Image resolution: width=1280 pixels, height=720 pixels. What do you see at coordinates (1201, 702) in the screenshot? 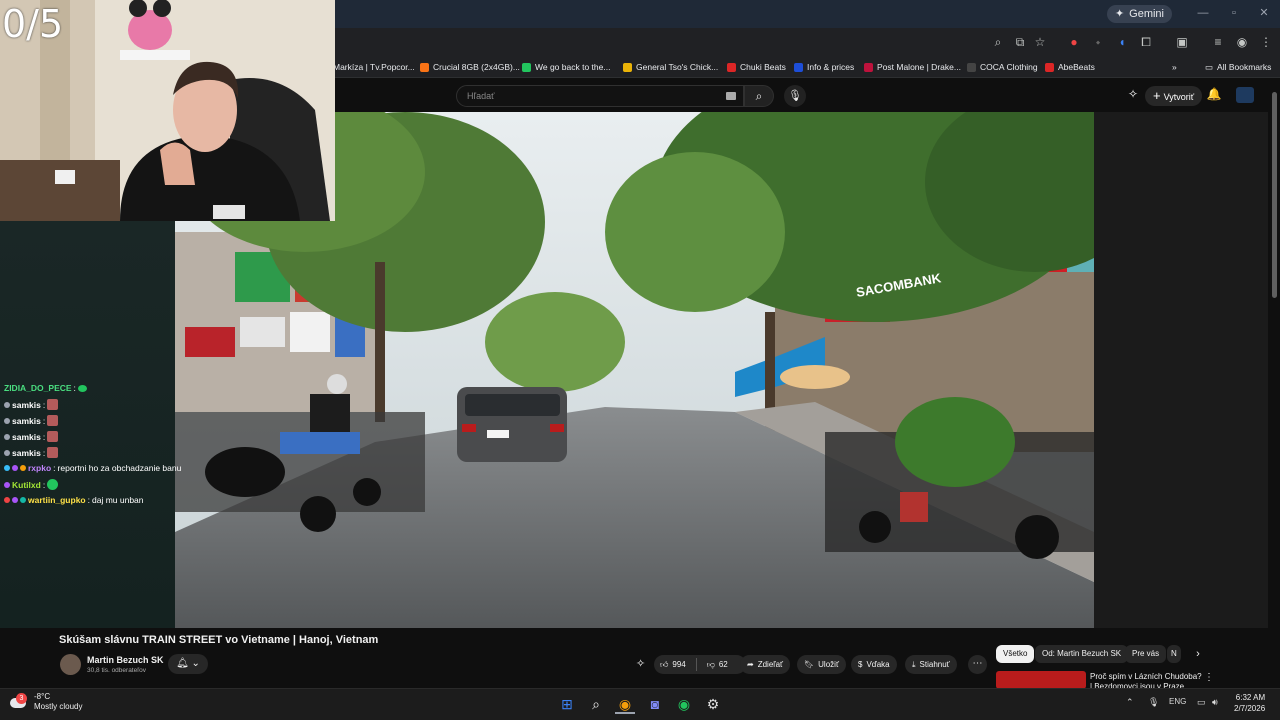
I see `network-icon: ▭` at bounding box center [1201, 702].